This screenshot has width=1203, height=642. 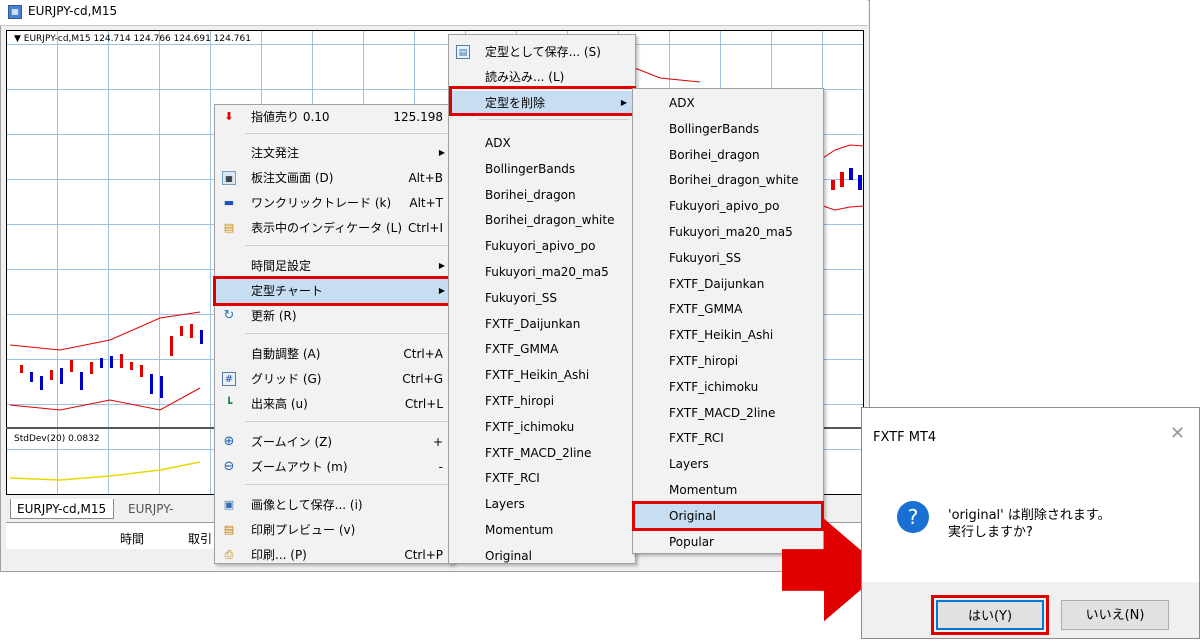 What do you see at coordinates (1115, 615) in the screenshot?
I see `no-button: いいえ(N)` at bounding box center [1115, 615].